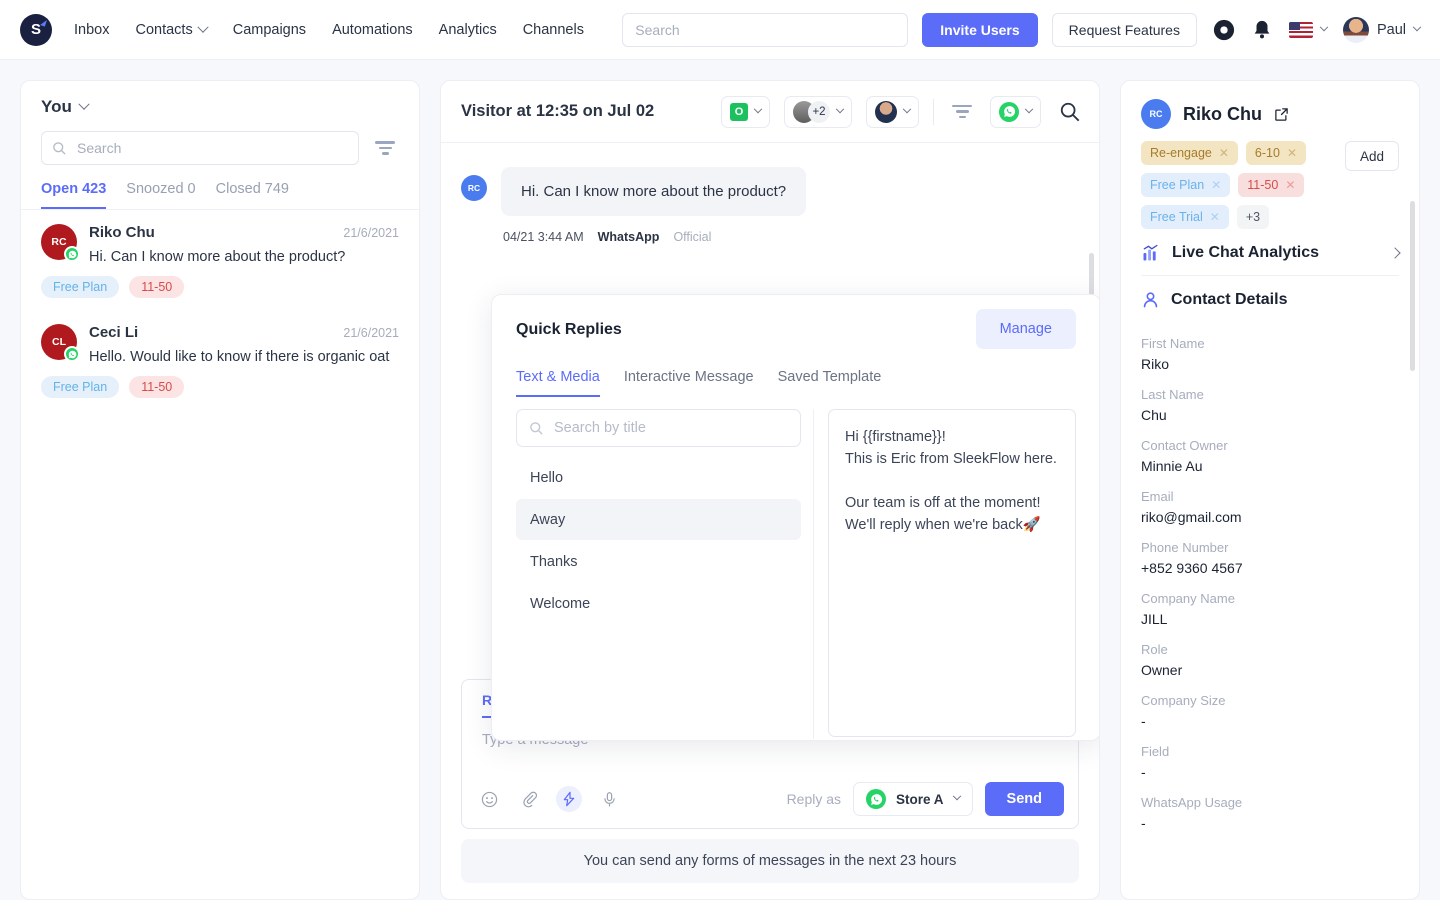 This screenshot has width=1440, height=900. Describe the element at coordinates (689, 383) in the screenshot. I see `tab-interactive-message: Interactive Message` at that location.